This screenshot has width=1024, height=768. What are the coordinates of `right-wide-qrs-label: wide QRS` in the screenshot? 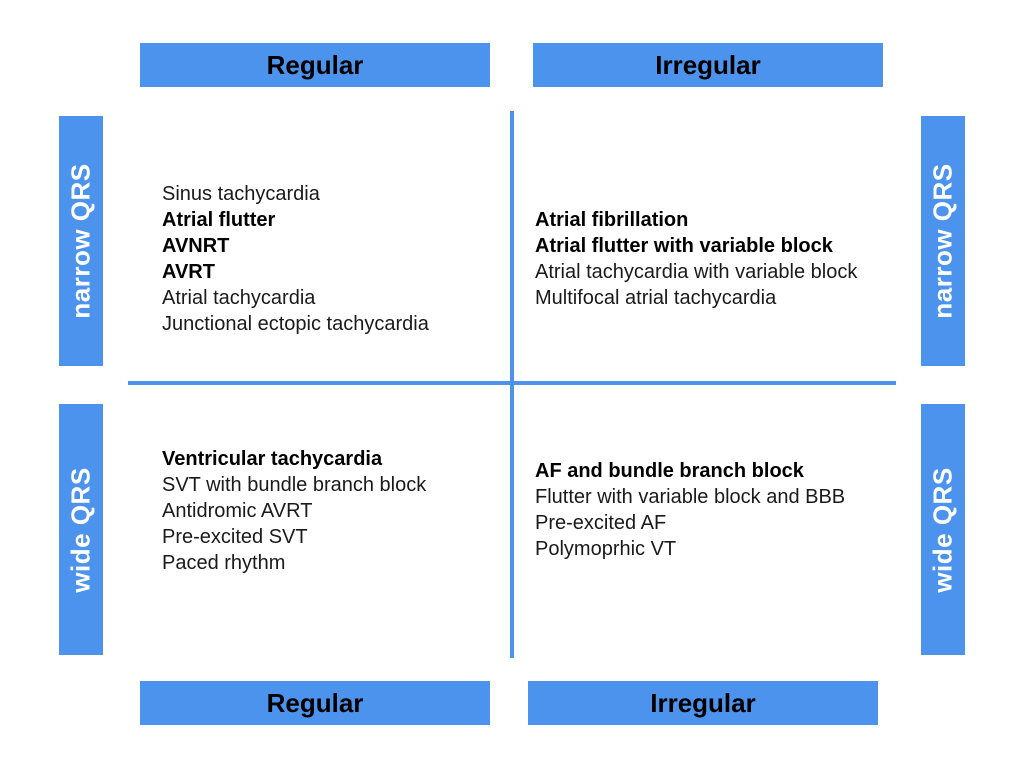 It's located at (943, 529).